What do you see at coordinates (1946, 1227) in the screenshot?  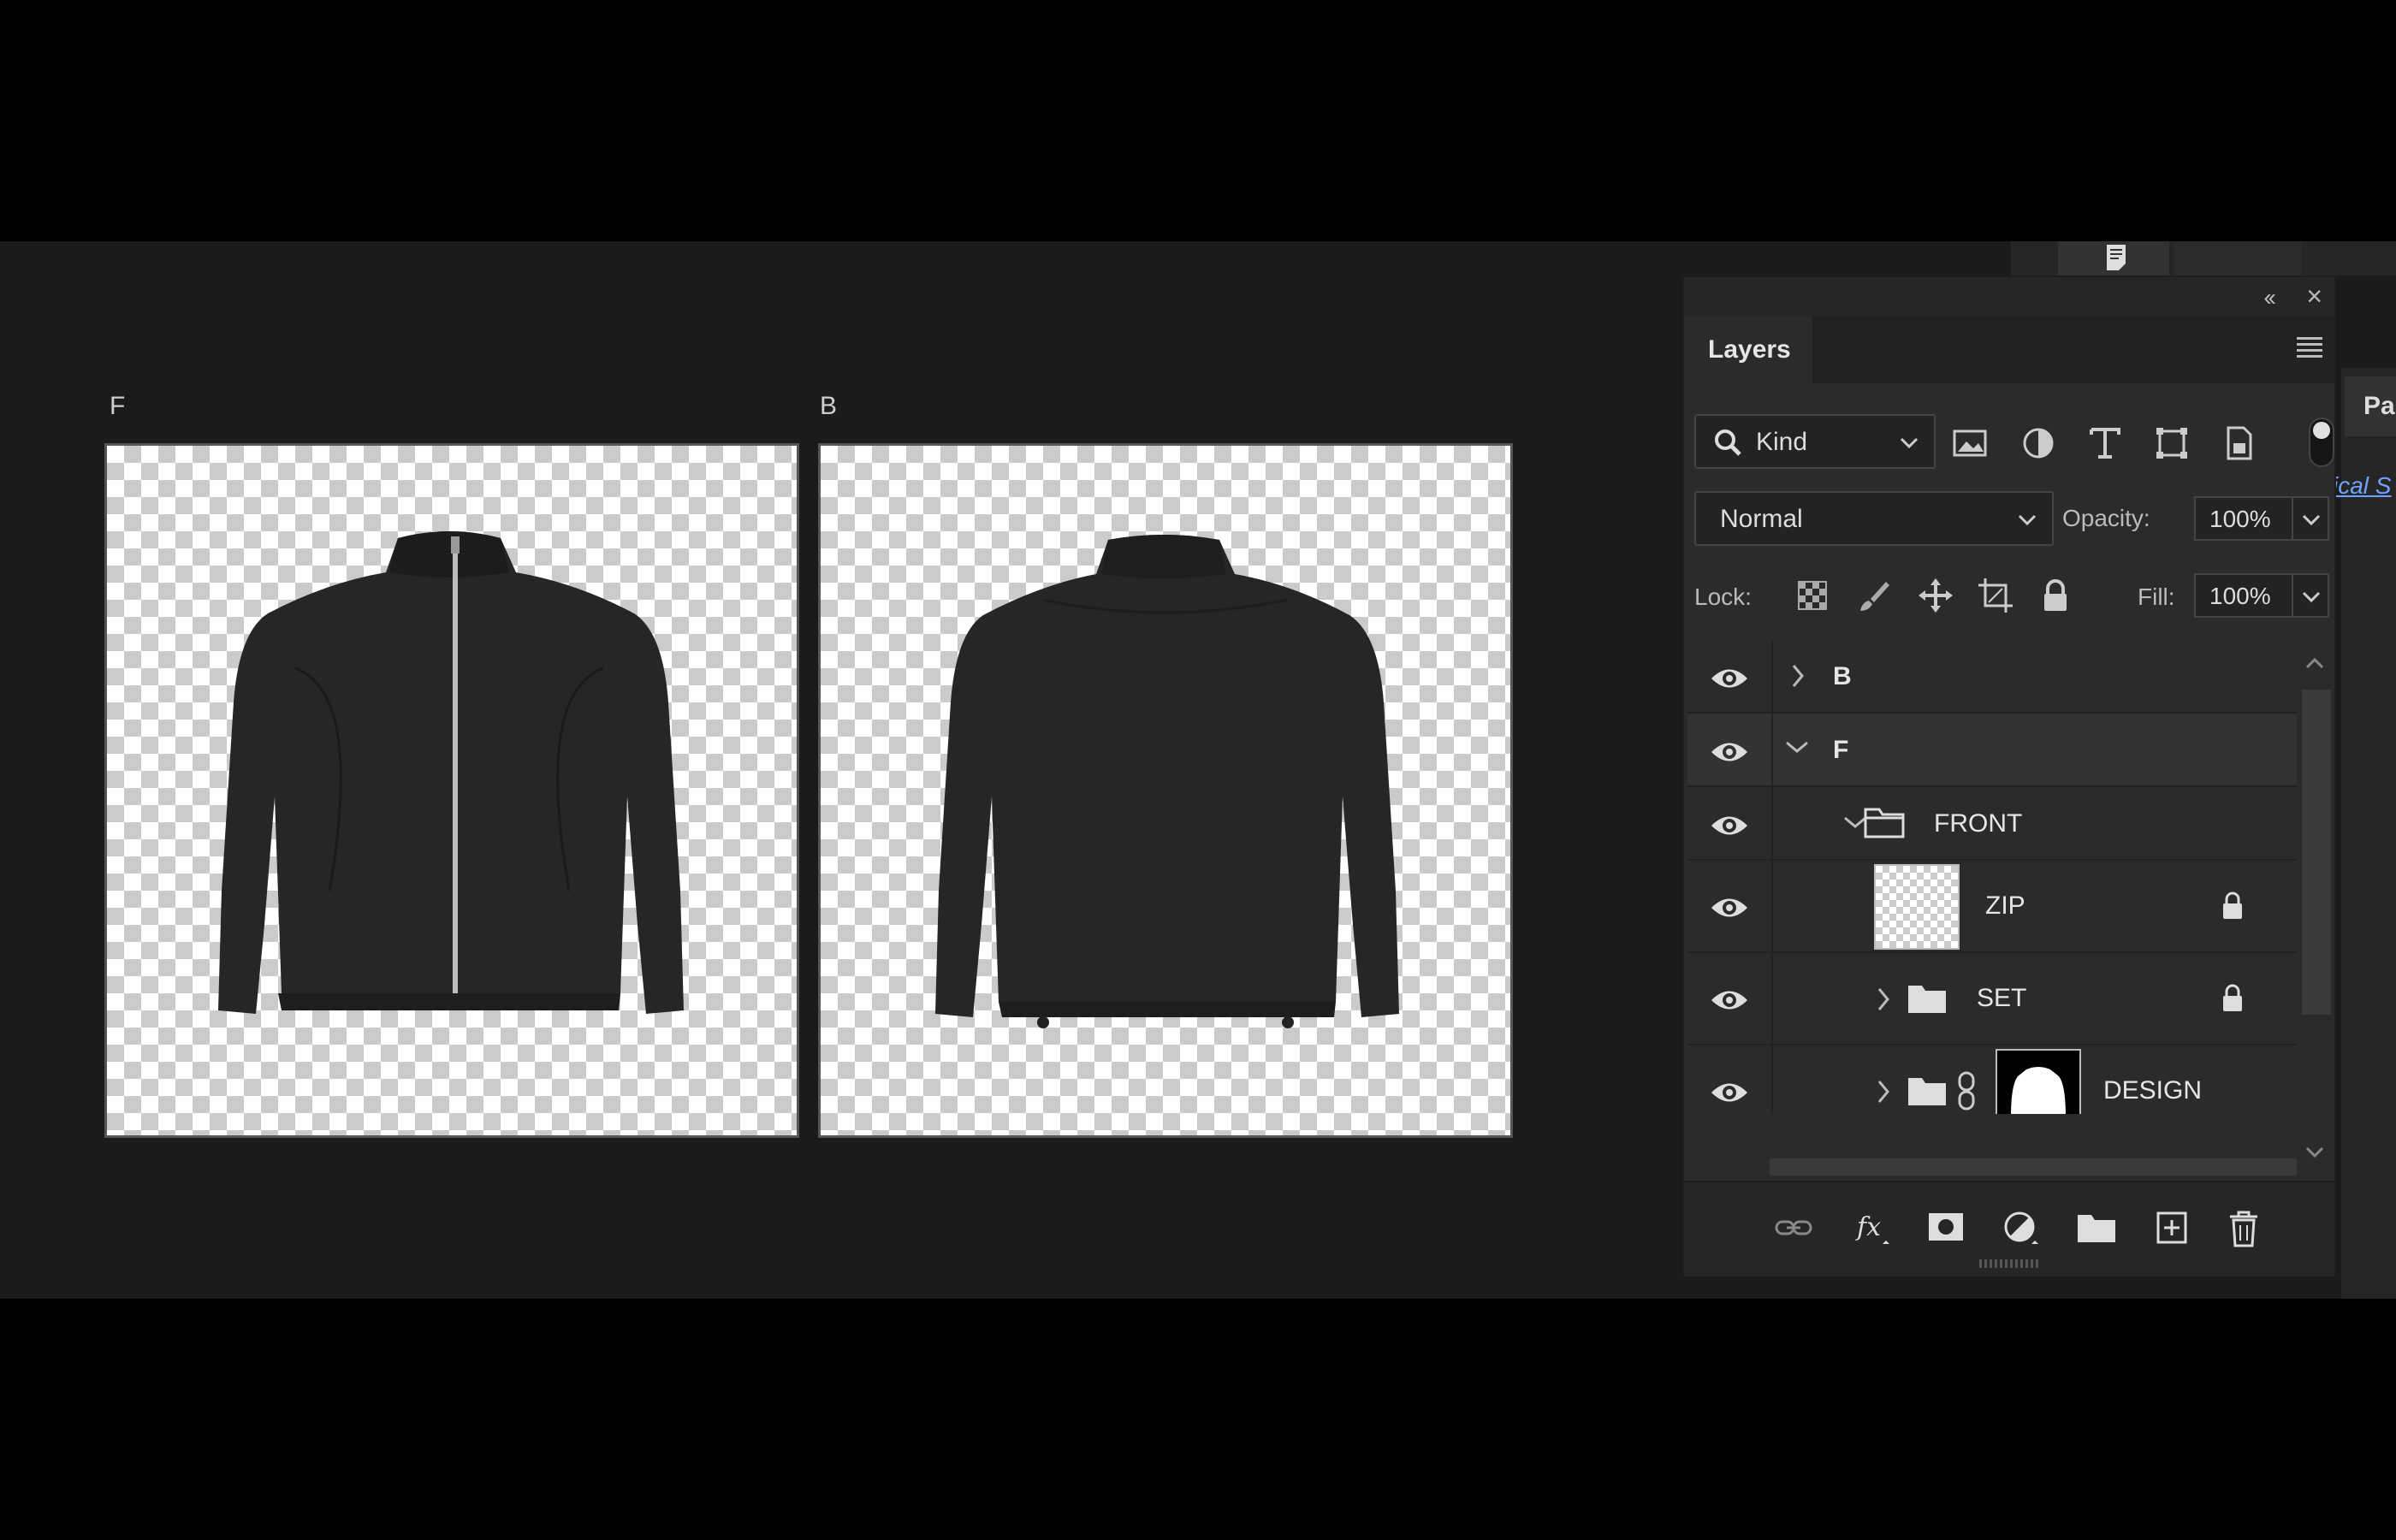 I see `add-mask-icon` at bounding box center [1946, 1227].